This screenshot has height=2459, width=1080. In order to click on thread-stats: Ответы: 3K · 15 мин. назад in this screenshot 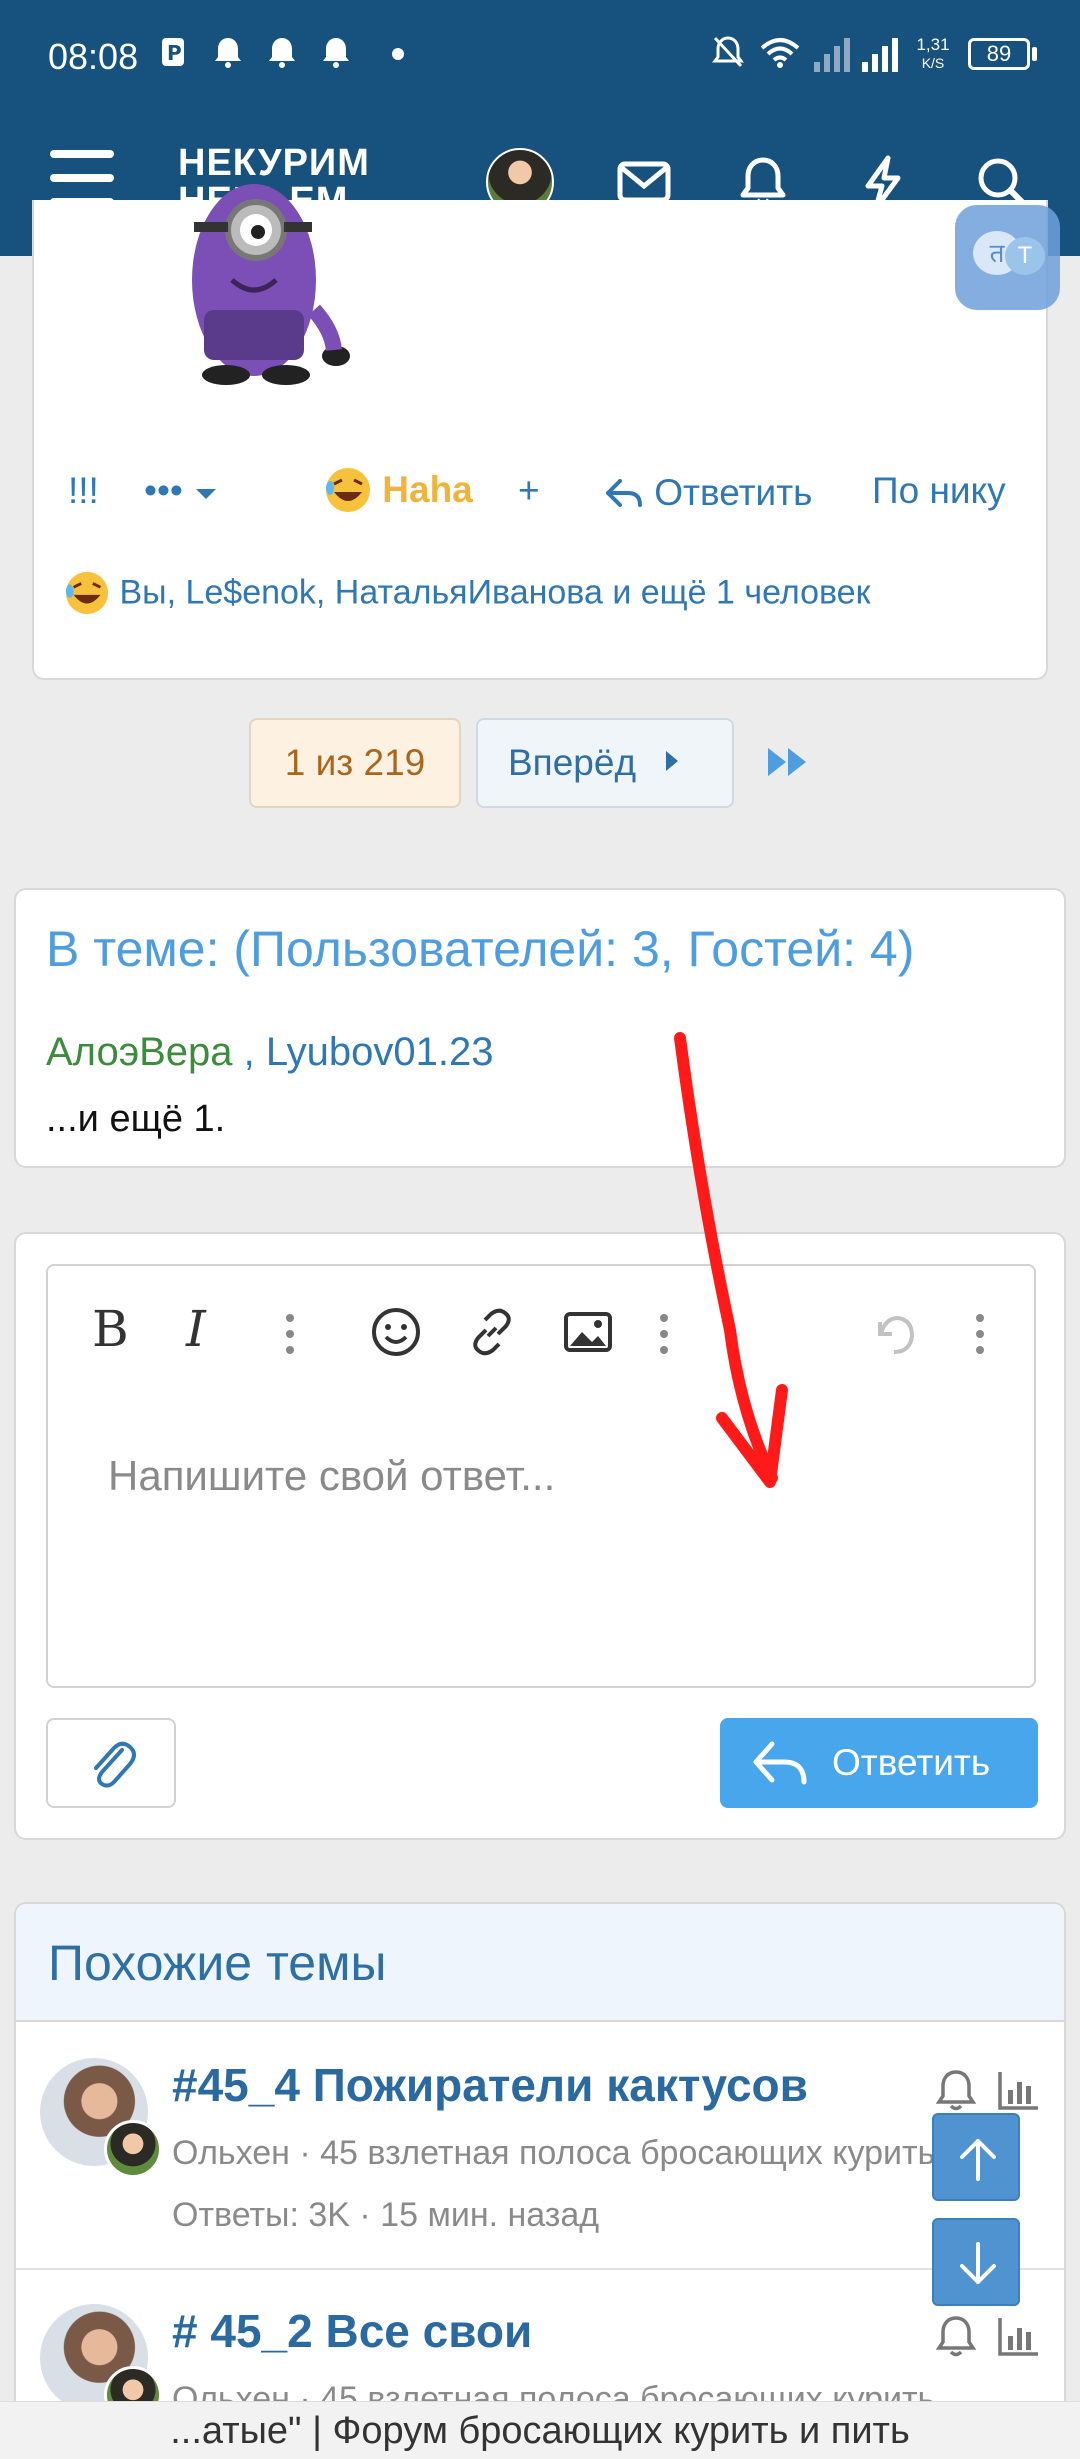, I will do `click(386, 2215)`.